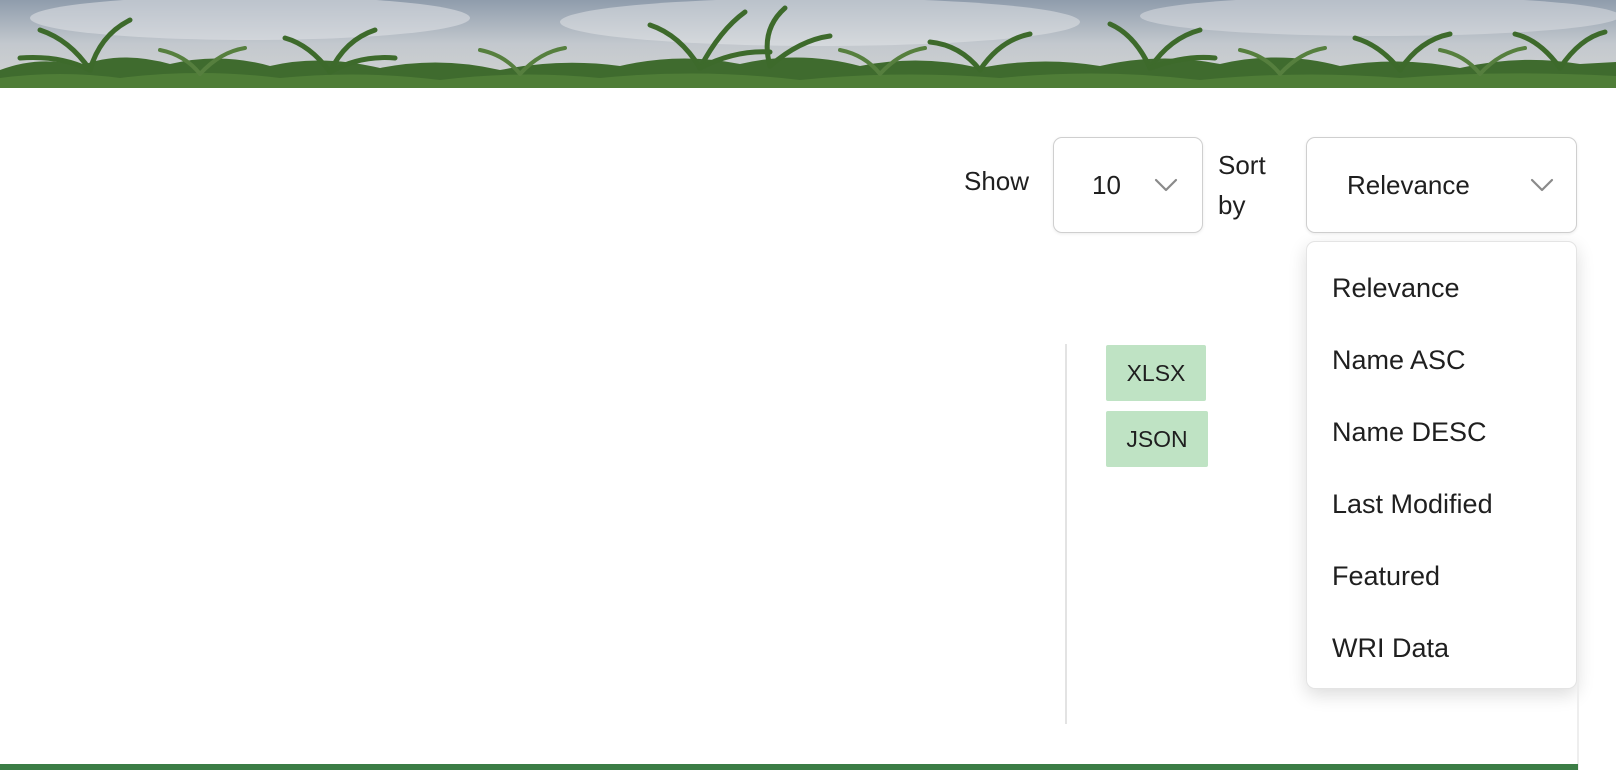 Image resolution: width=1616 pixels, height=774 pixels. I want to click on format-badge-json: JSON, so click(1157, 439).